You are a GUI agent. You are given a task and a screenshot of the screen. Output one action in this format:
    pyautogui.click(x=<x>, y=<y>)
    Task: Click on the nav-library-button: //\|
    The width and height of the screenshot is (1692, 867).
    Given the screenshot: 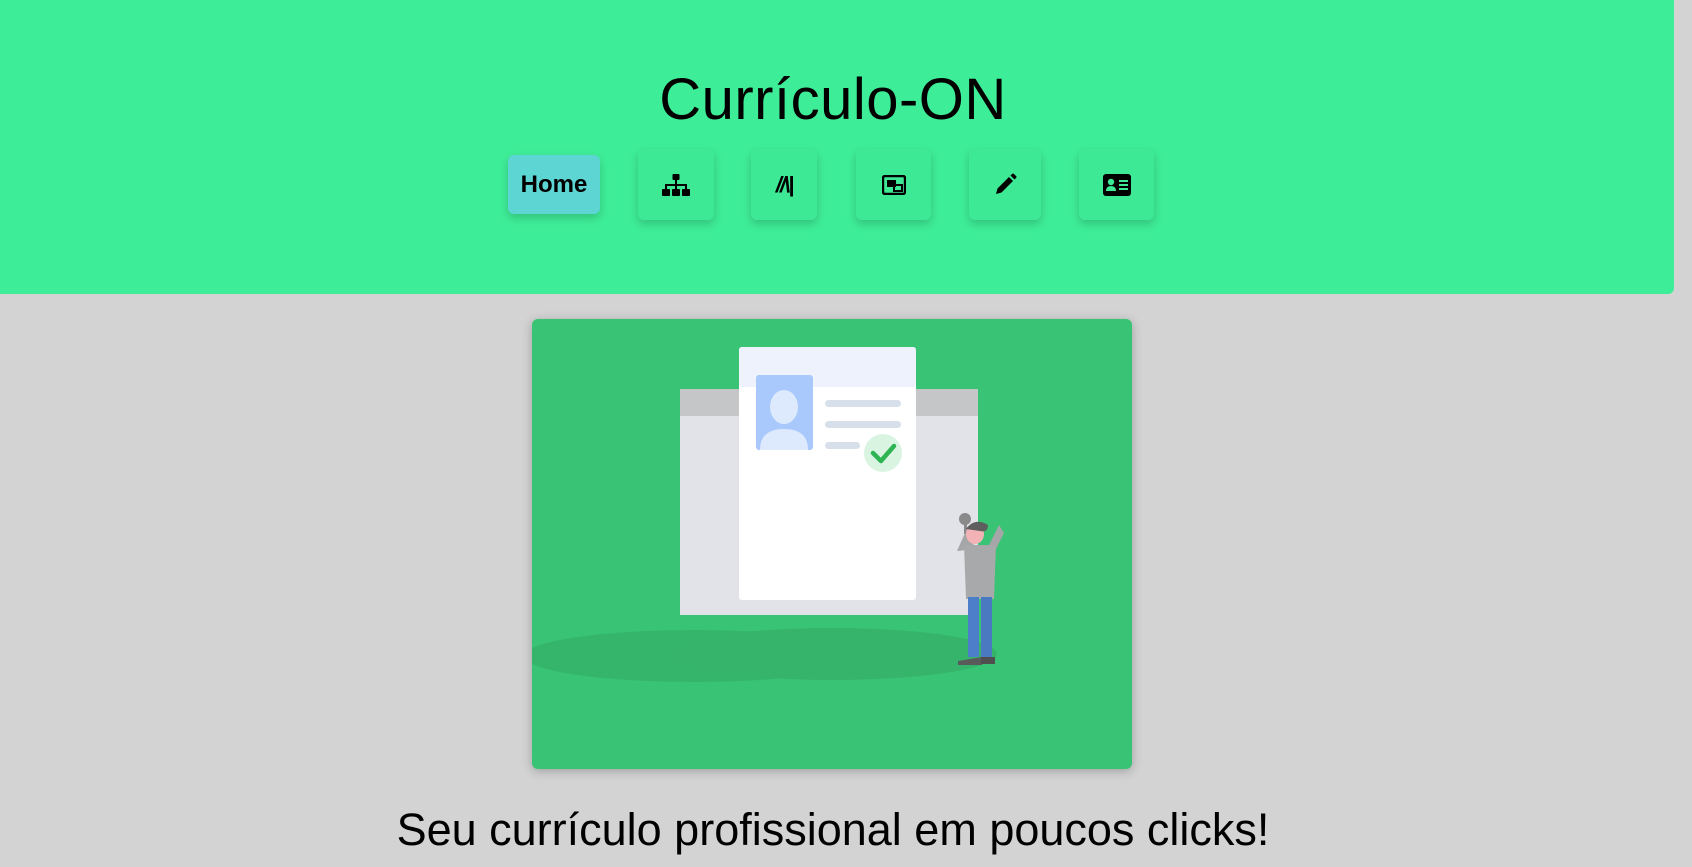 What is the action you would take?
    pyautogui.click(x=784, y=184)
    